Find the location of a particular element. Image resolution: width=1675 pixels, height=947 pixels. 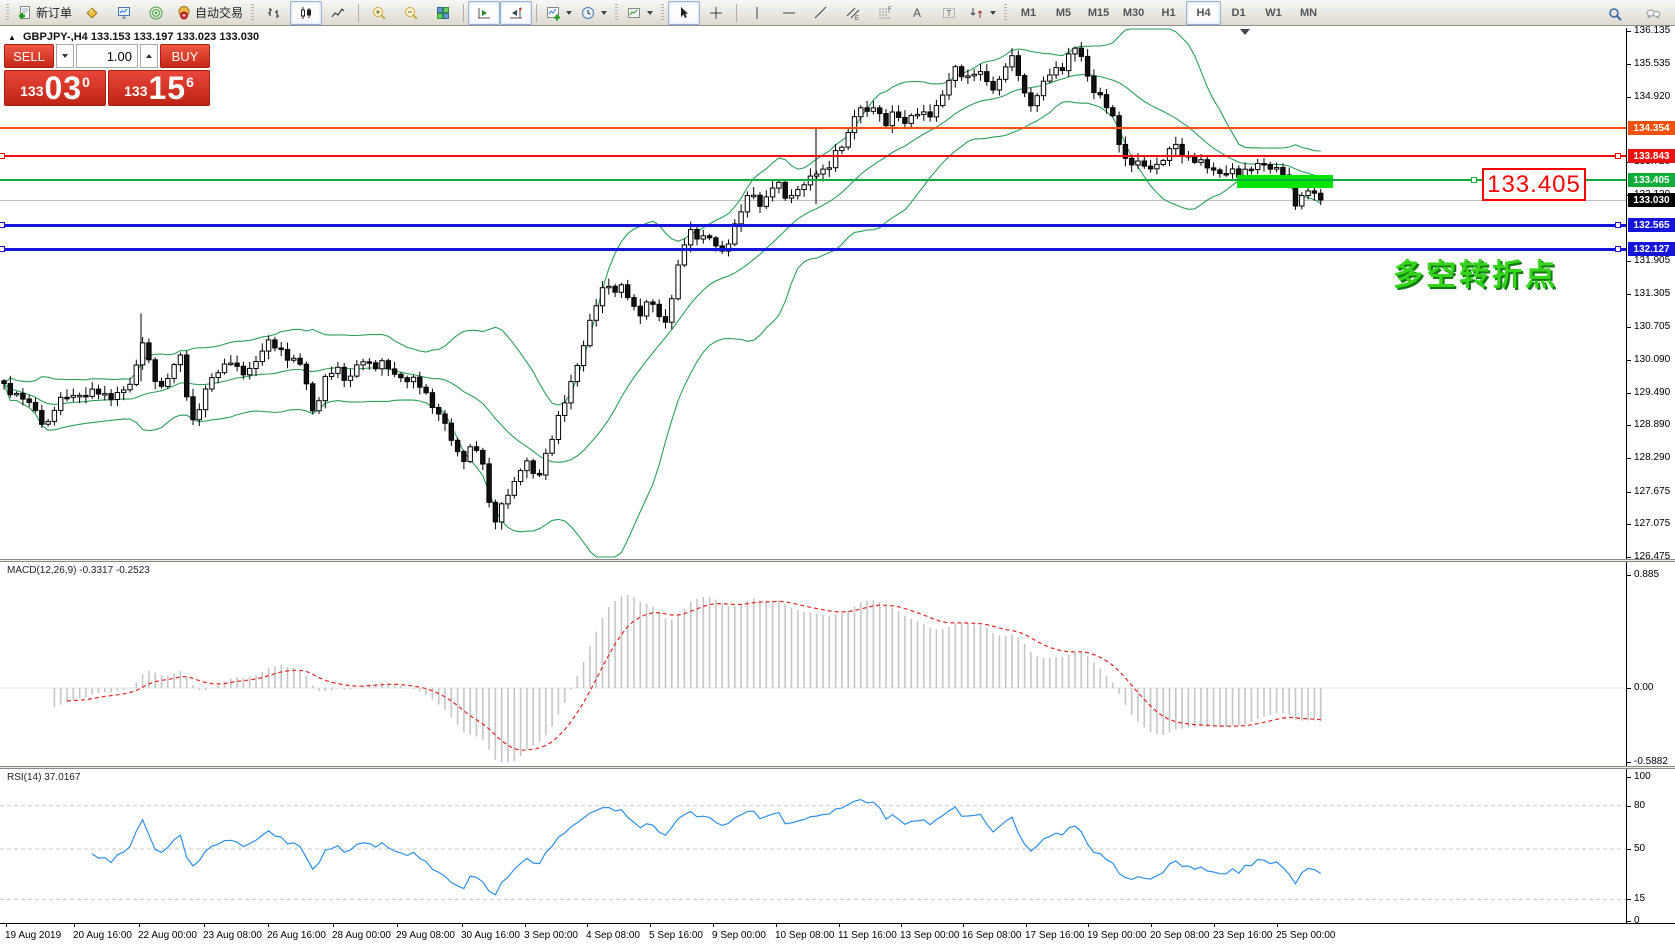

strategy-tester-button is located at coordinates (156, 13).